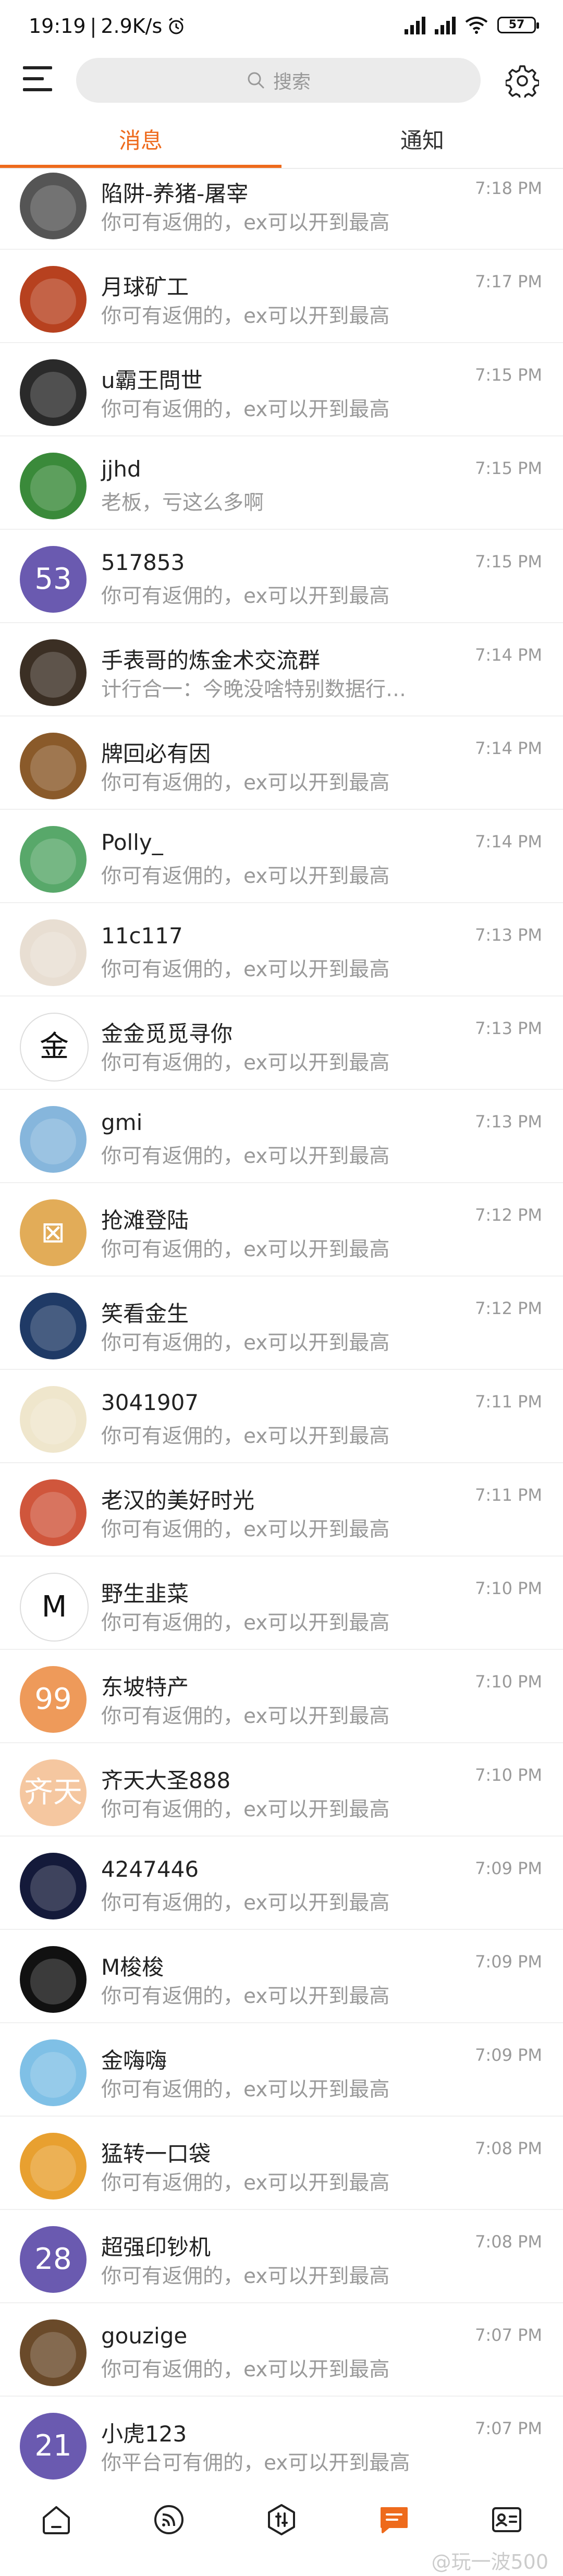 This screenshot has height=2576, width=563. I want to click on conversation-name: 4247446, so click(150, 1869).